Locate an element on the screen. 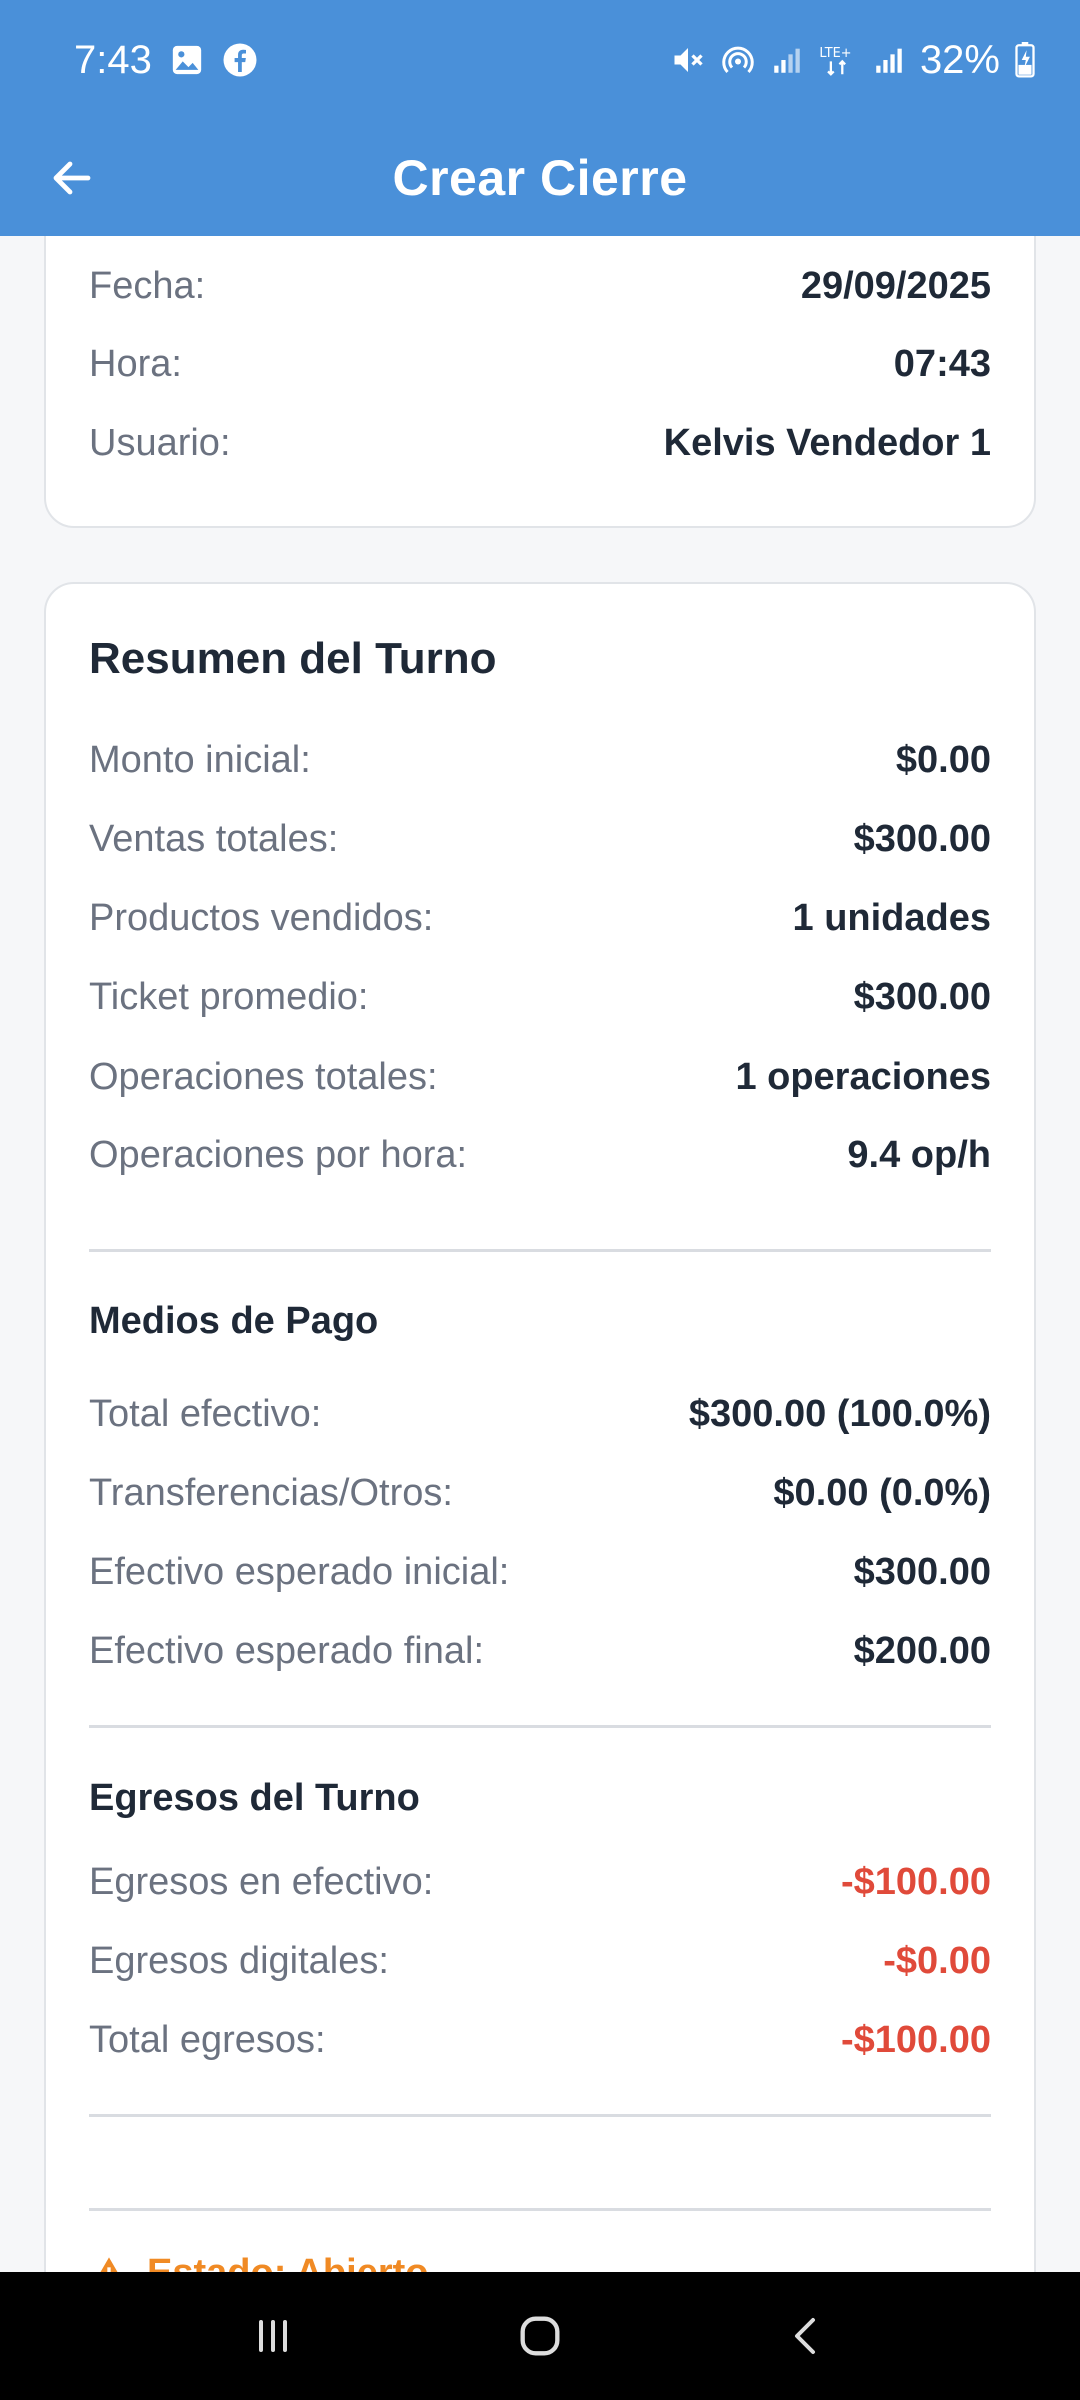 This screenshot has width=1080, height=2400. back-button is located at coordinates (72, 178).